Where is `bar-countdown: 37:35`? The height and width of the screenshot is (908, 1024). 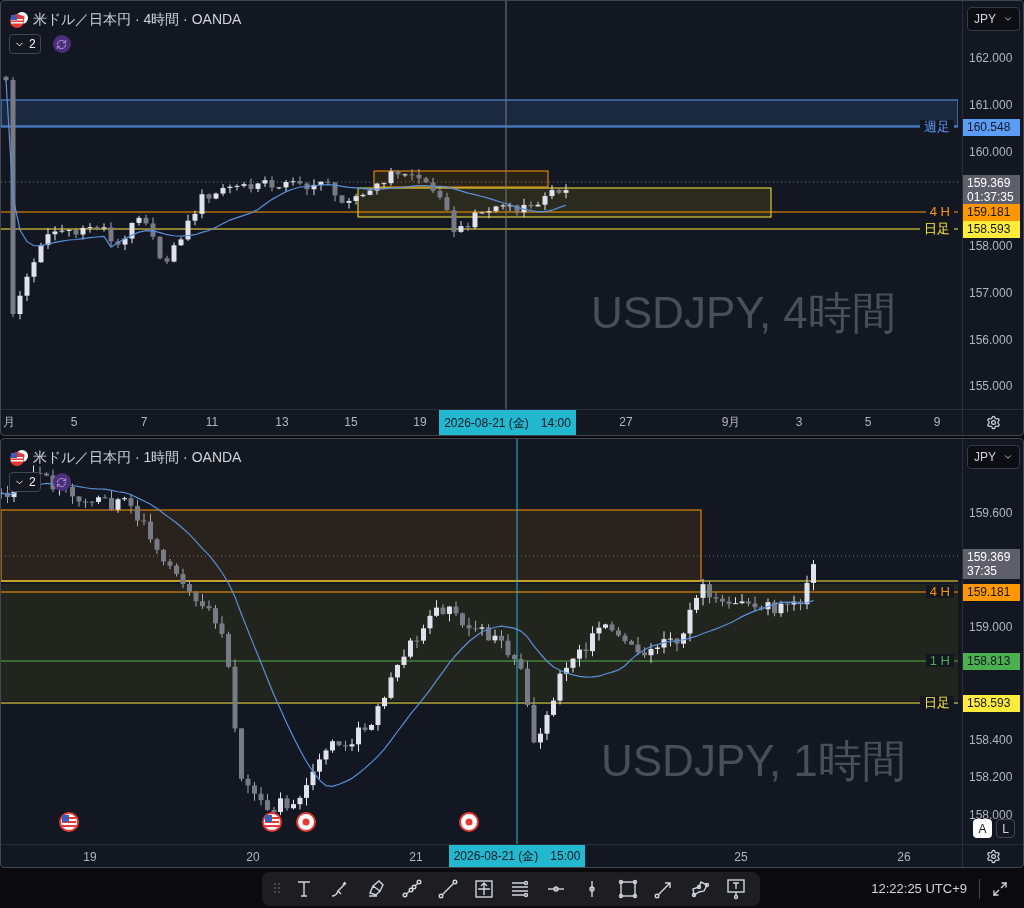
bar-countdown: 37:35 is located at coordinates (983, 571).